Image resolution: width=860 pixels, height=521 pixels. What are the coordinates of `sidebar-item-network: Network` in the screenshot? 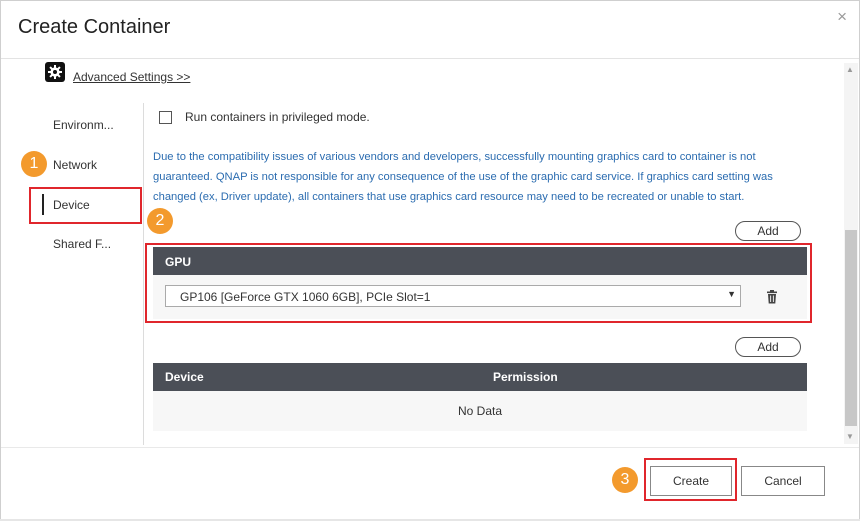 It's located at (75, 165).